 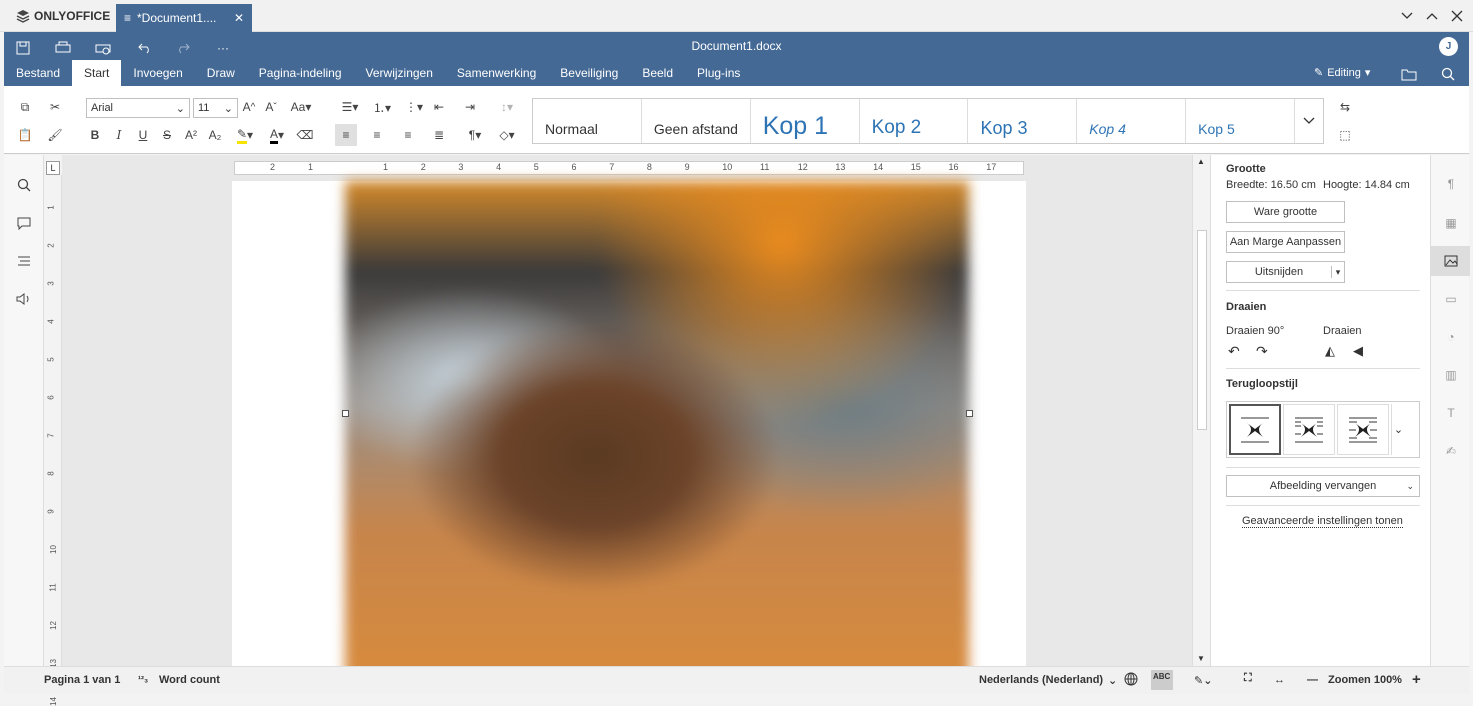 What do you see at coordinates (24, 223) in the screenshot?
I see `comments-icon` at bounding box center [24, 223].